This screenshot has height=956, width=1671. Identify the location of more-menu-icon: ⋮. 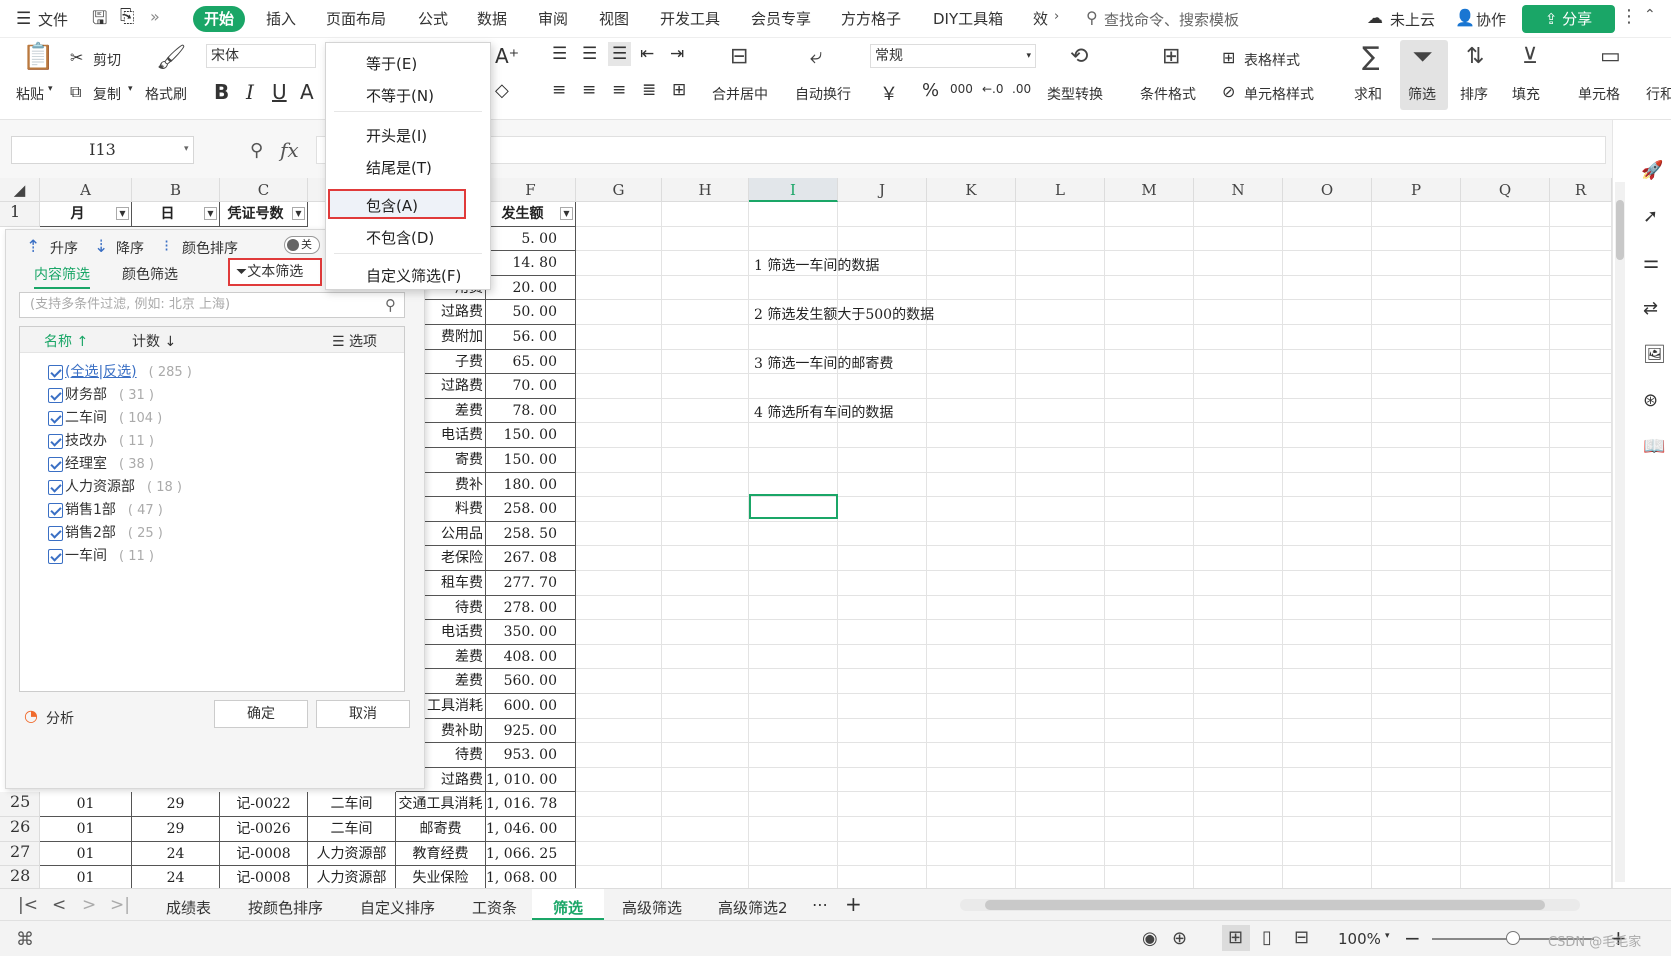
(1629, 16).